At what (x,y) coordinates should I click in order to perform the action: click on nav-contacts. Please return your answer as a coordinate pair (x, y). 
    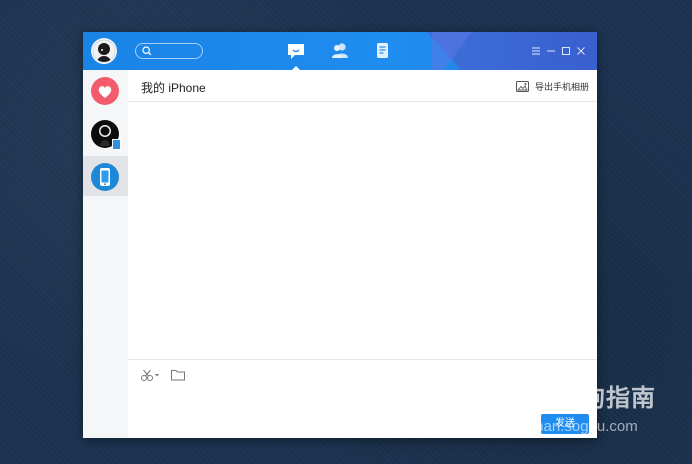
    Looking at the image, I should click on (340, 51).